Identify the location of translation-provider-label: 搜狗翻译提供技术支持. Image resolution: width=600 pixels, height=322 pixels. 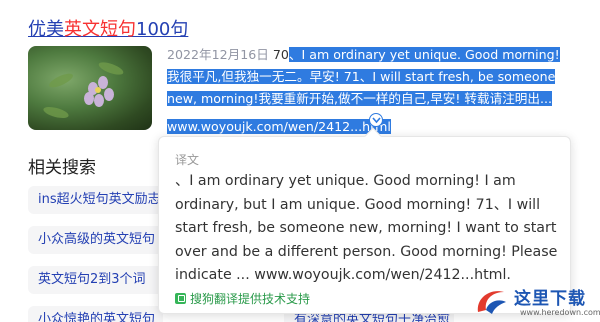
(250, 299).